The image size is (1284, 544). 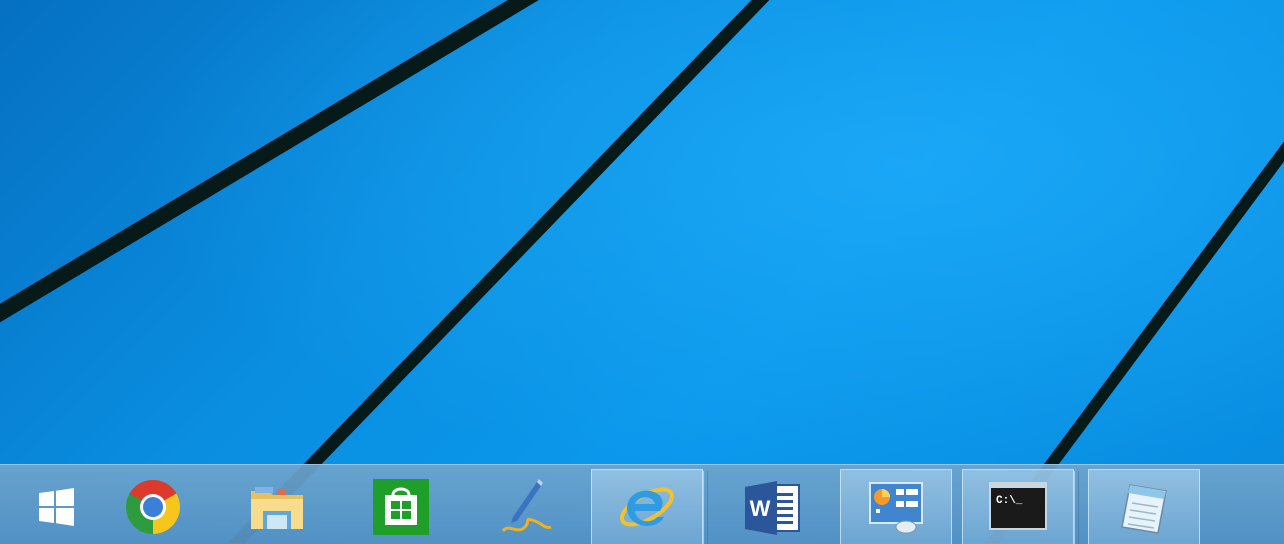 I want to click on store-icon, so click(x=401, y=506).